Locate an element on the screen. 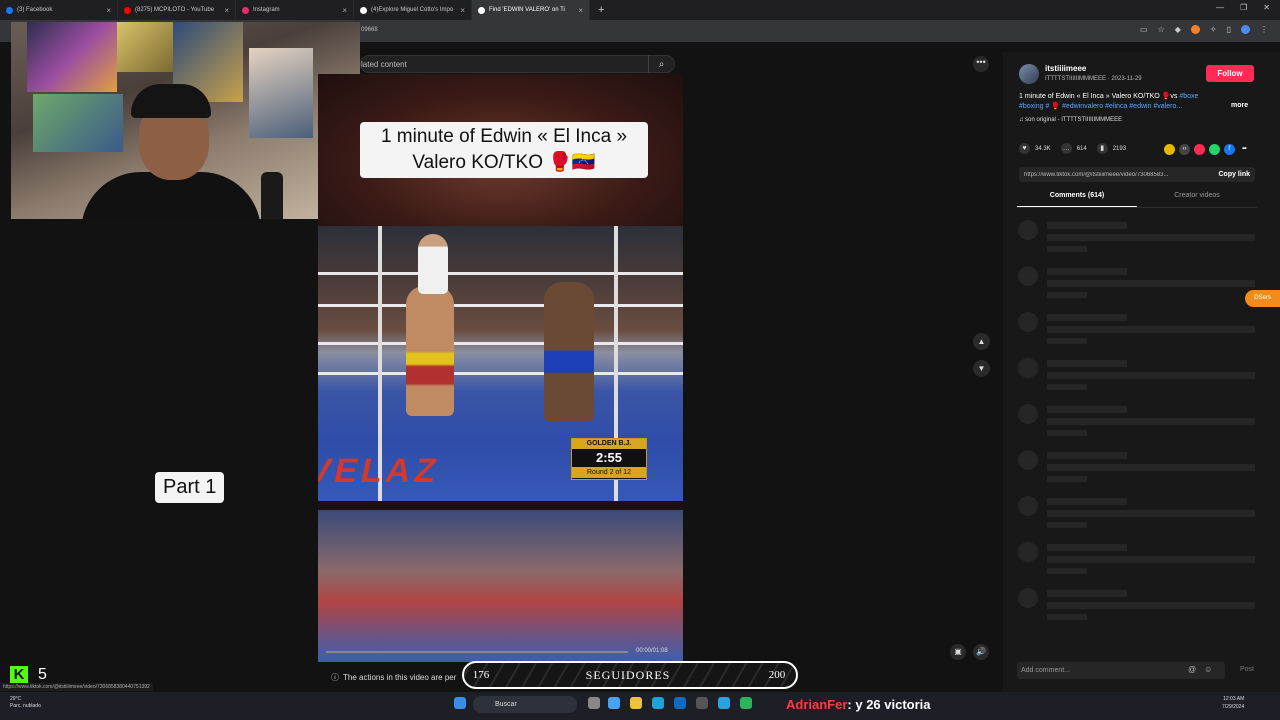  webcam-overlay is located at coordinates (185, 120).